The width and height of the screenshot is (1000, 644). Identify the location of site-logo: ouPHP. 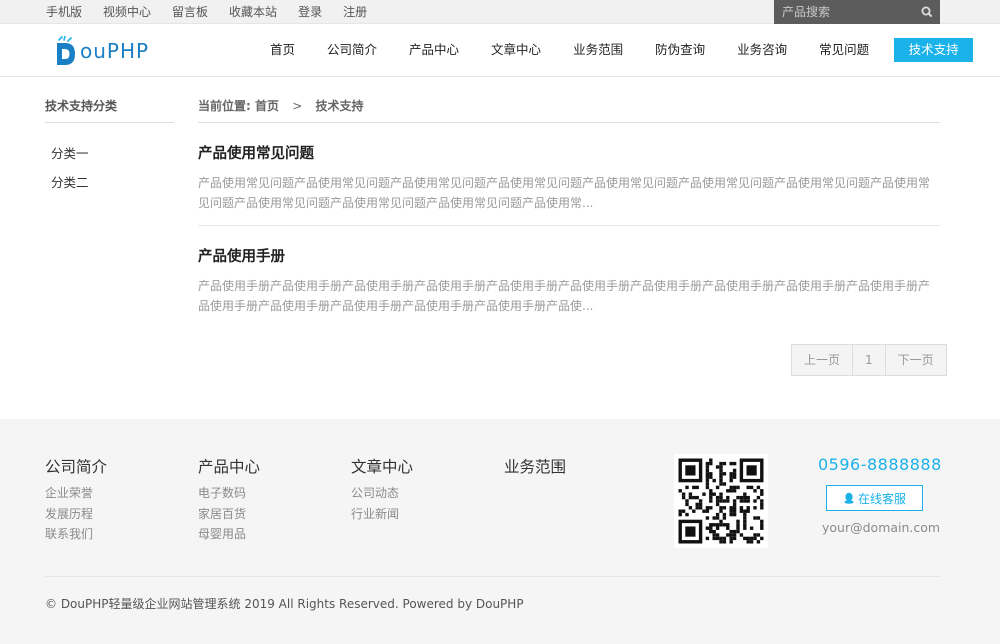
(101, 51).